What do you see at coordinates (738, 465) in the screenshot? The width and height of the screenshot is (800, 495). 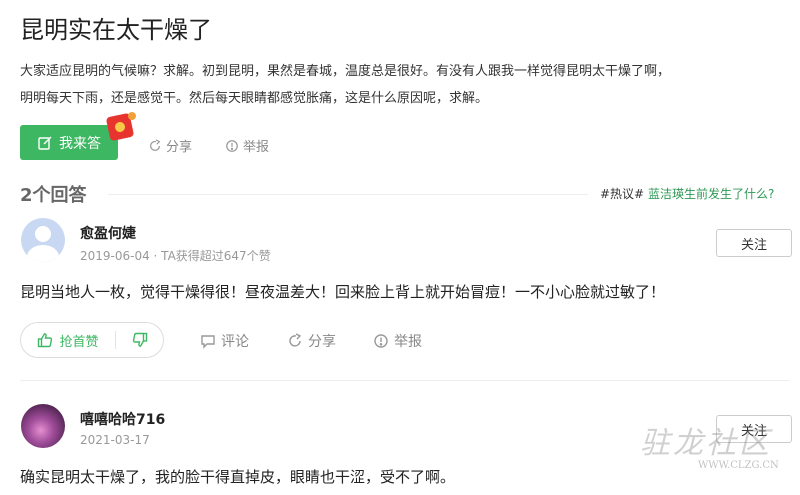 I see `watermark-url: WWW.CLZG.CN` at bounding box center [738, 465].